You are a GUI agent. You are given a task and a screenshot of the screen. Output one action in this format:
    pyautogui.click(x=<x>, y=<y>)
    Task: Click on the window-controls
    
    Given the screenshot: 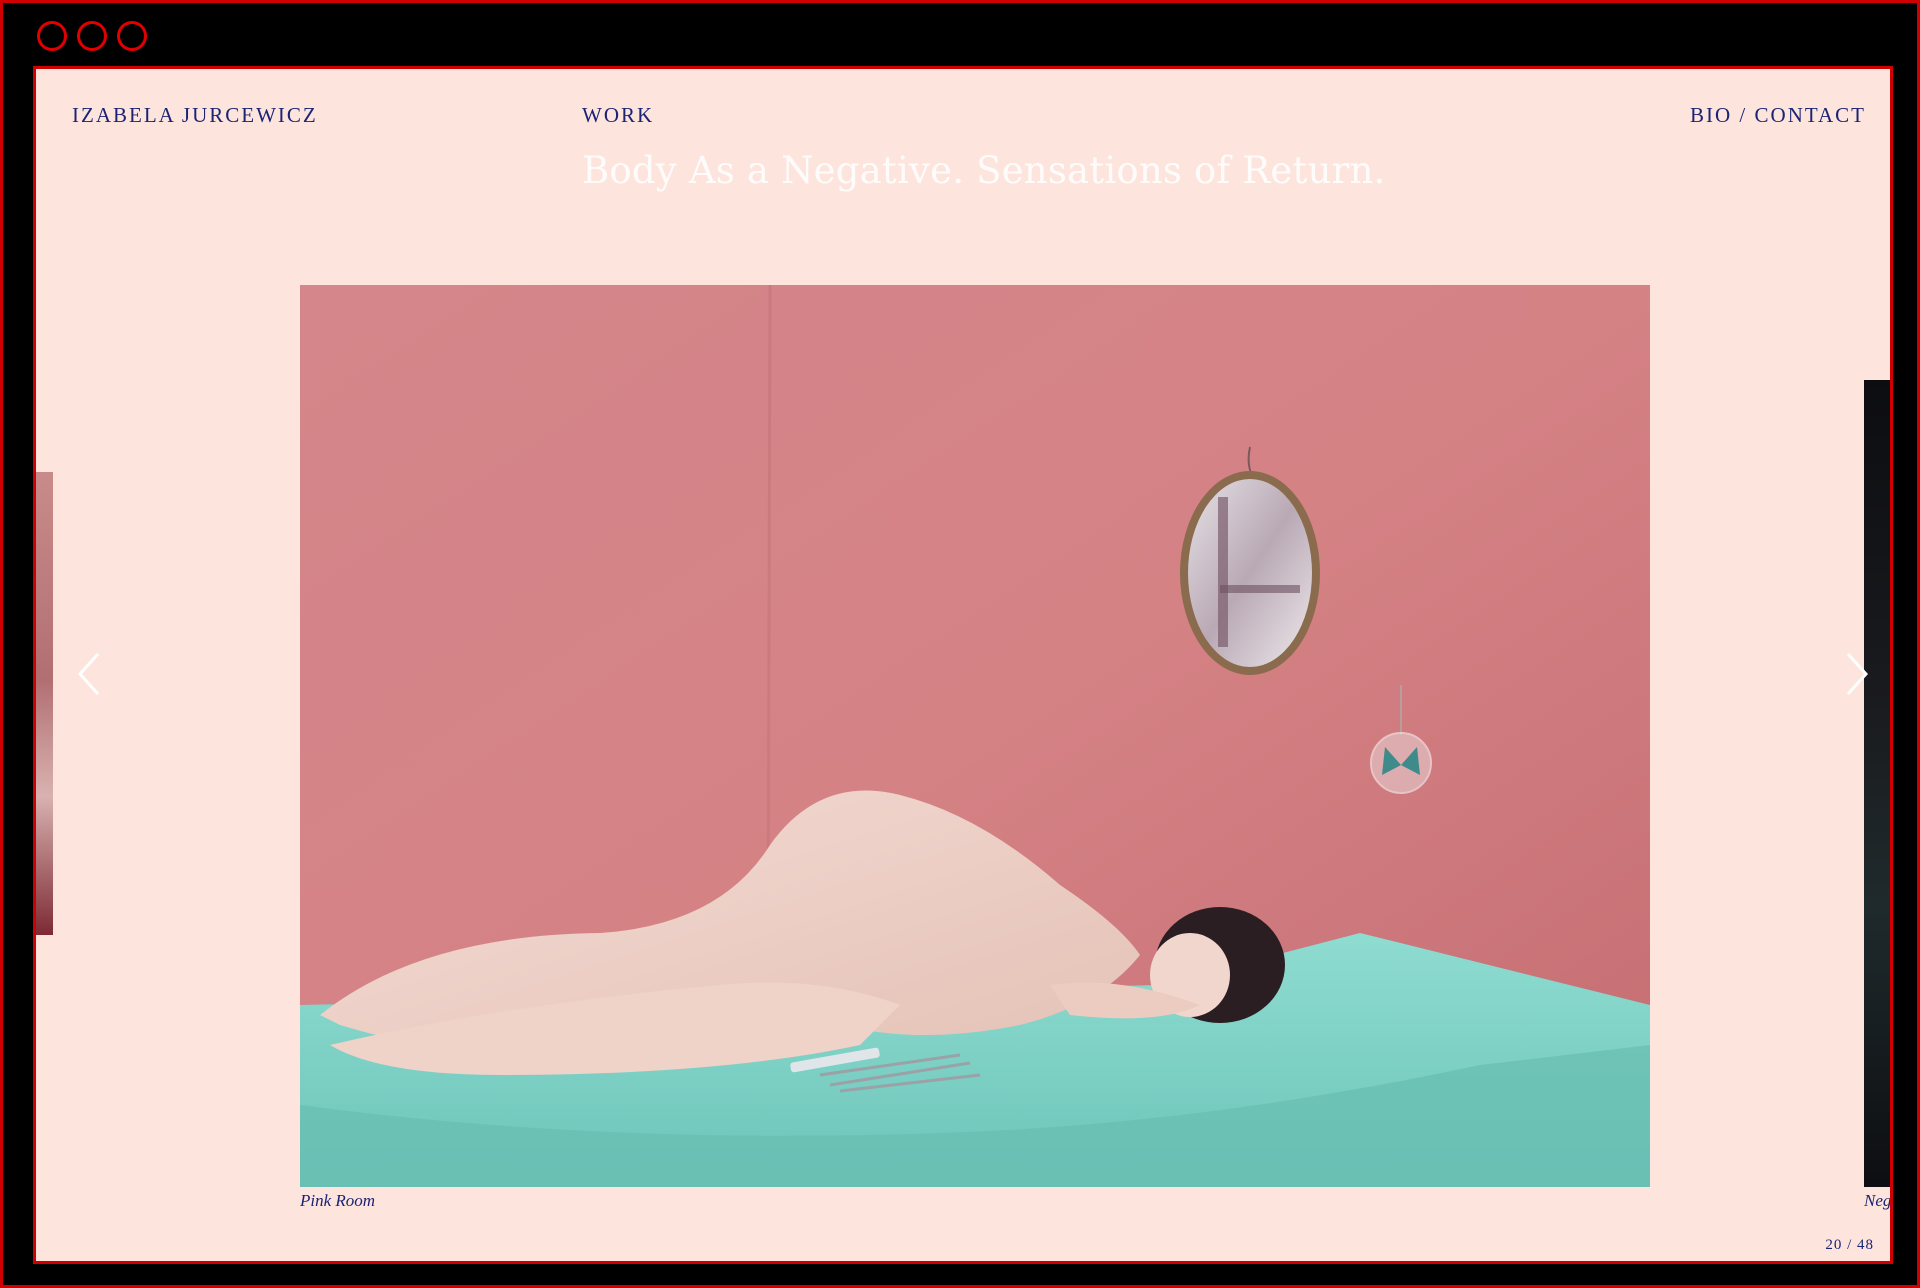 What is the action you would take?
    pyautogui.click(x=92, y=36)
    